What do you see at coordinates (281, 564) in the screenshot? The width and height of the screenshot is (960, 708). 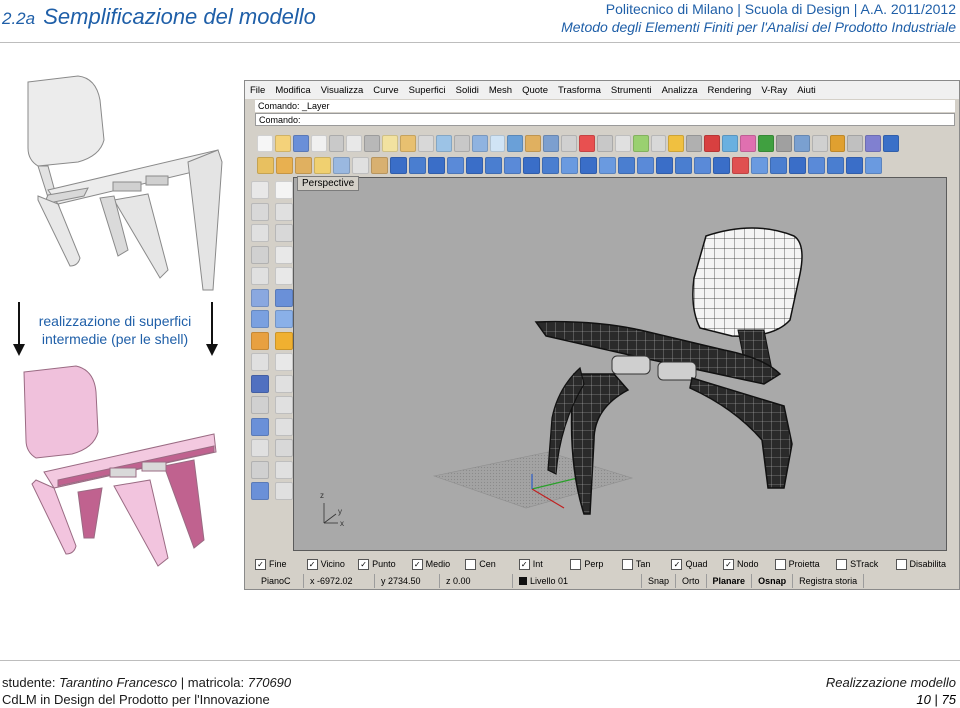 I see `osnap-fine: ✓ Fine` at bounding box center [281, 564].